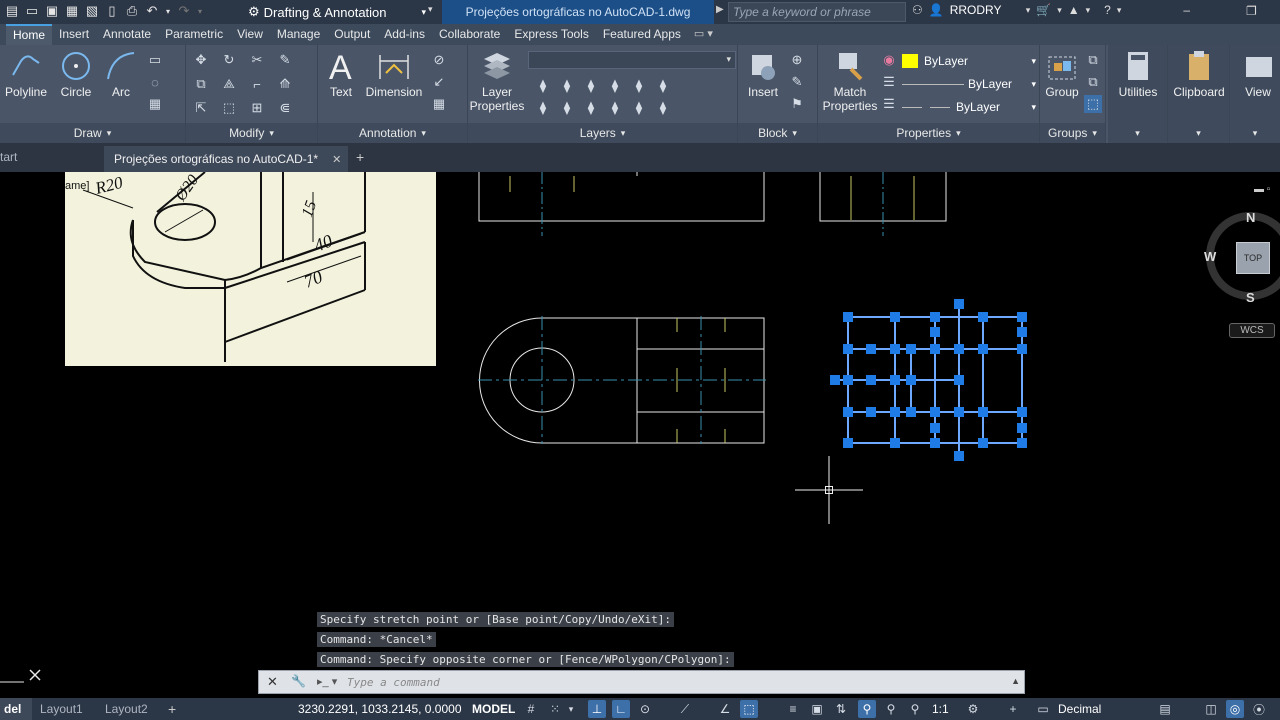  I want to click on rectangle-icon: ▭, so click(155, 60).